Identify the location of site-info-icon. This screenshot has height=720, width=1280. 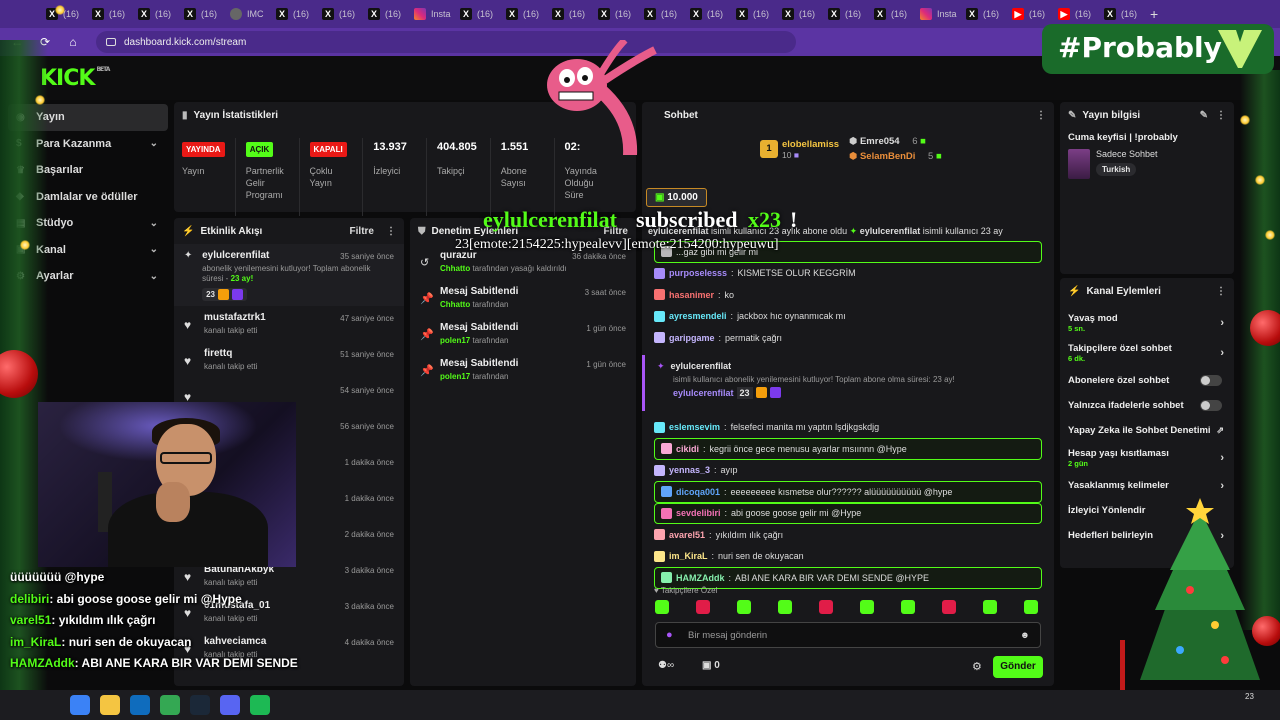
(111, 42).